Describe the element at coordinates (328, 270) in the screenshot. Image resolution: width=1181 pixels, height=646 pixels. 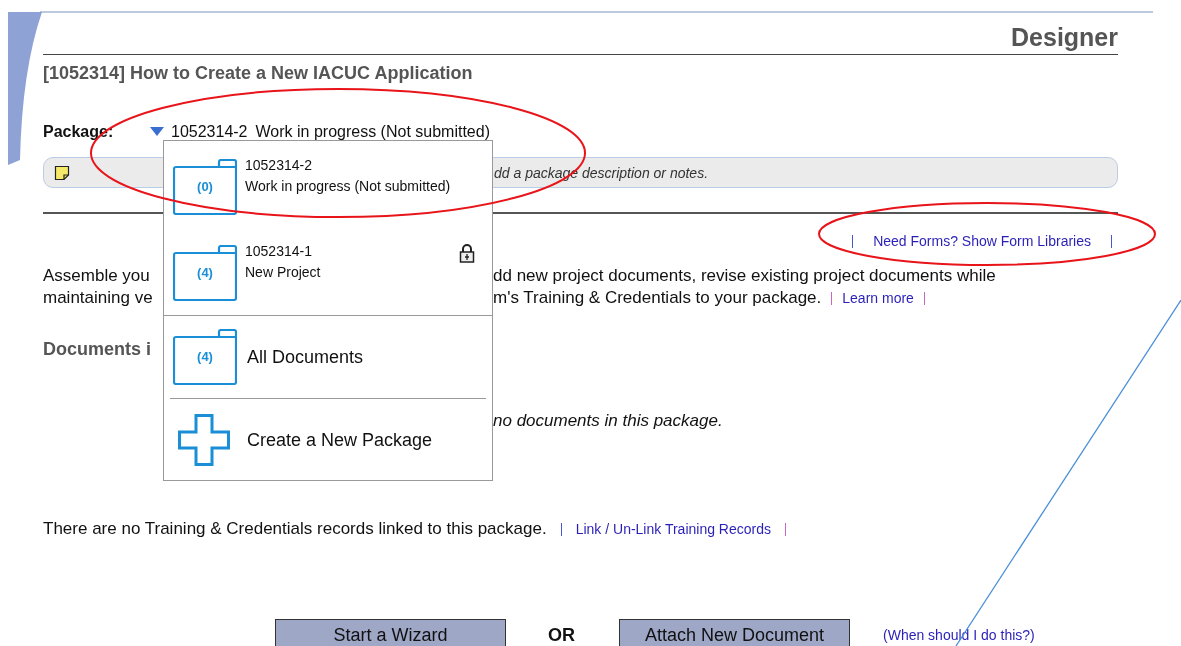
I see `package-menu-item: (4) 1052314-1 New Project` at that location.